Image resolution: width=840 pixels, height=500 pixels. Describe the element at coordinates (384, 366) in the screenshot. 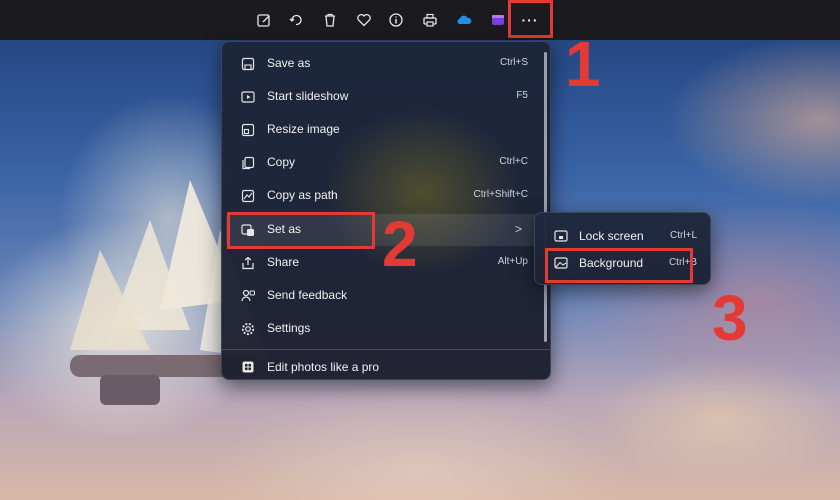

I see `menu-item-edit-photos-pro: Edit photos like a pro` at that location.